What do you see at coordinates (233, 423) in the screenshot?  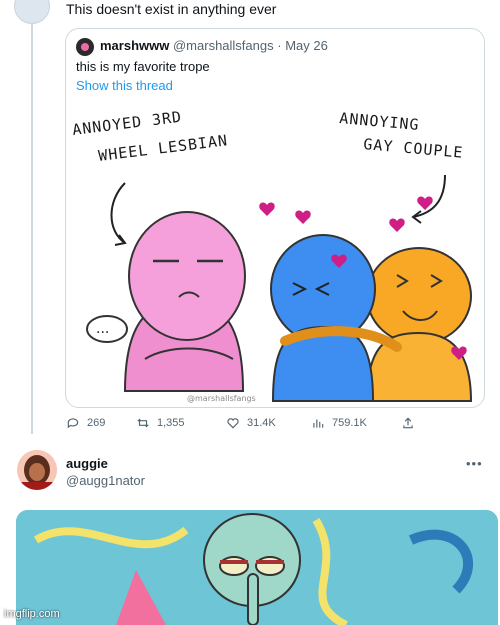 I see `heart-icon` at bounding box center [233, 423].